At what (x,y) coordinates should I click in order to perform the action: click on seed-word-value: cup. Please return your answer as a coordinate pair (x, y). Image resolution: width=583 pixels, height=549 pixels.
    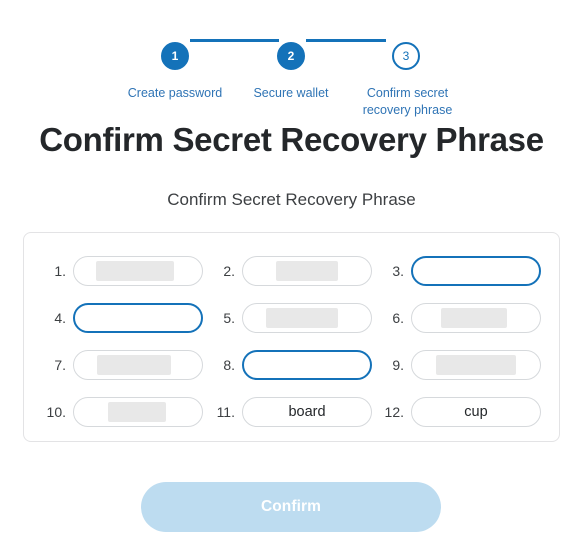
    Looking at the image, I should click on (476, 411).